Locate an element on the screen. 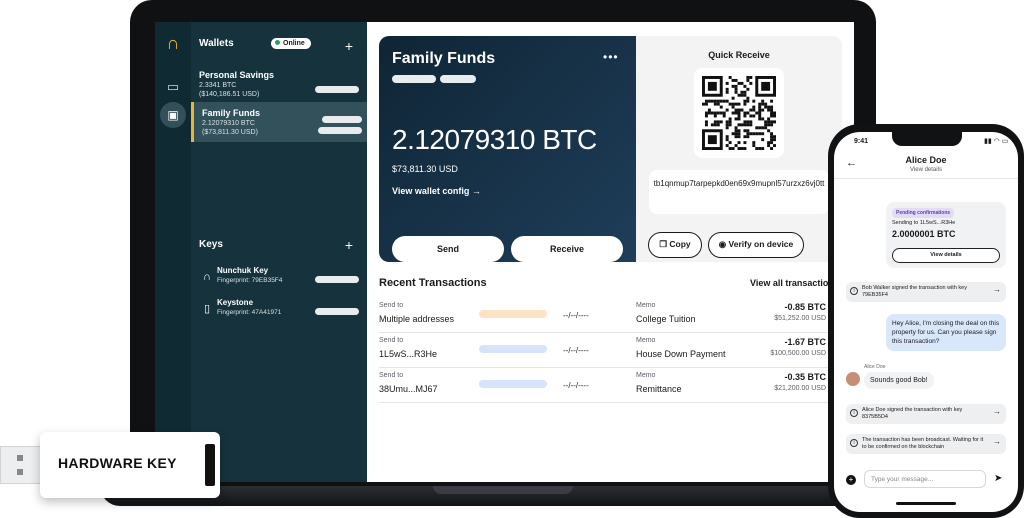 This screenshot has height=518, width=1024. wallet-name: Personal Savings is located at coordinates (237, 75).